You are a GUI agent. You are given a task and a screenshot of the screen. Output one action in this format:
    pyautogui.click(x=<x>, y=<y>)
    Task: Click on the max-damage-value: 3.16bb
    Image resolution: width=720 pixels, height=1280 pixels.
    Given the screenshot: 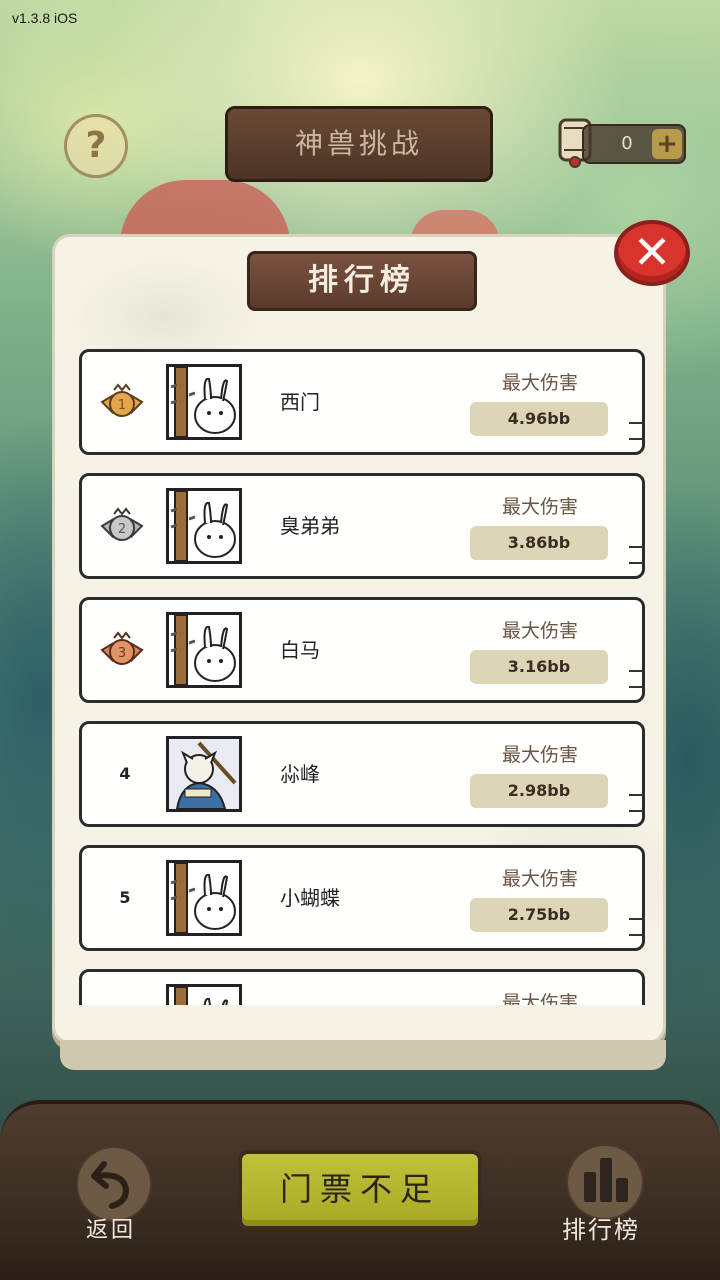 What is the action you would take?
    pyautogui.click(x=539, y=667)
    